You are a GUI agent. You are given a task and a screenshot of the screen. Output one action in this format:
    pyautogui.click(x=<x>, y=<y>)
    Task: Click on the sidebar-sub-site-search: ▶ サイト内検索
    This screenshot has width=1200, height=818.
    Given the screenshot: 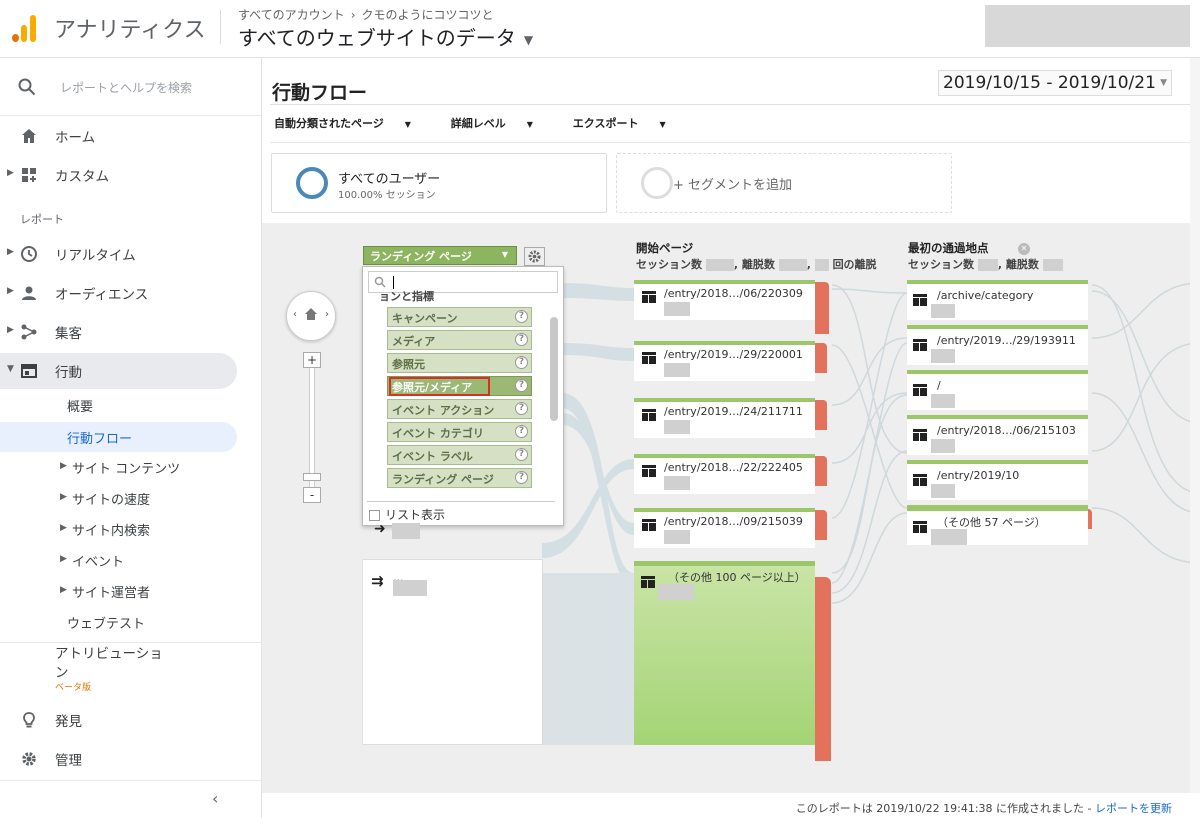 What is the action you would take?
    pyautogui.click(x=118, y=529)
    